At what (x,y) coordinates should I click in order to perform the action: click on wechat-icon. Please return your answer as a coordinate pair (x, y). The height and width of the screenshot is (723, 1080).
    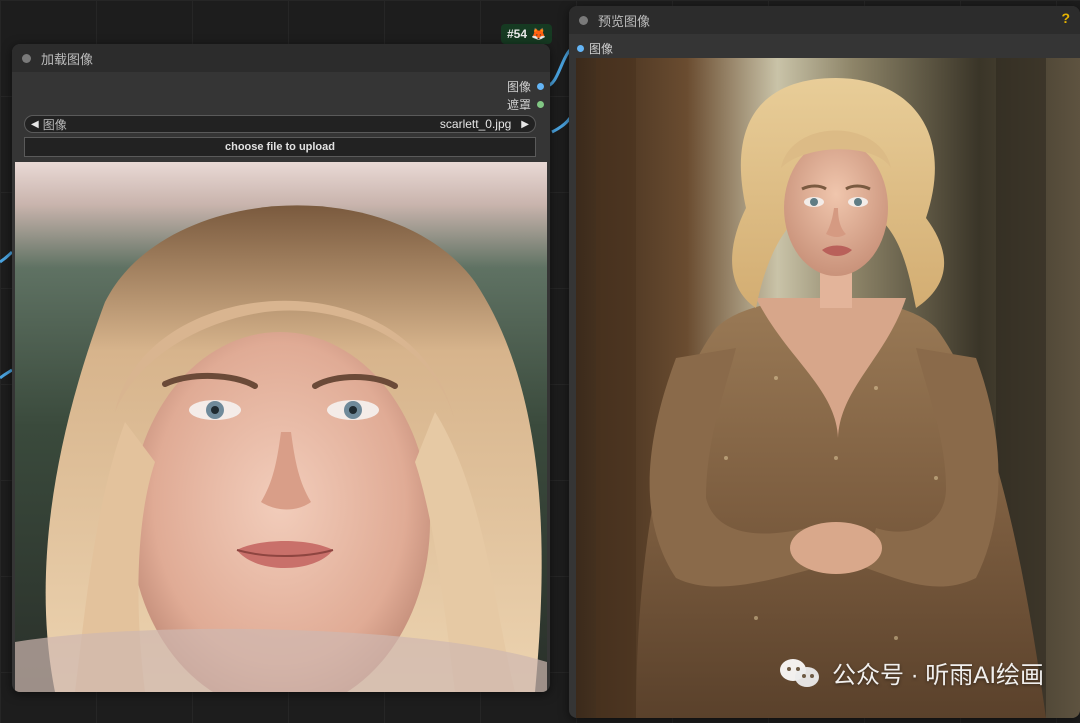
    Looking at the image, I should click on (800, 673).